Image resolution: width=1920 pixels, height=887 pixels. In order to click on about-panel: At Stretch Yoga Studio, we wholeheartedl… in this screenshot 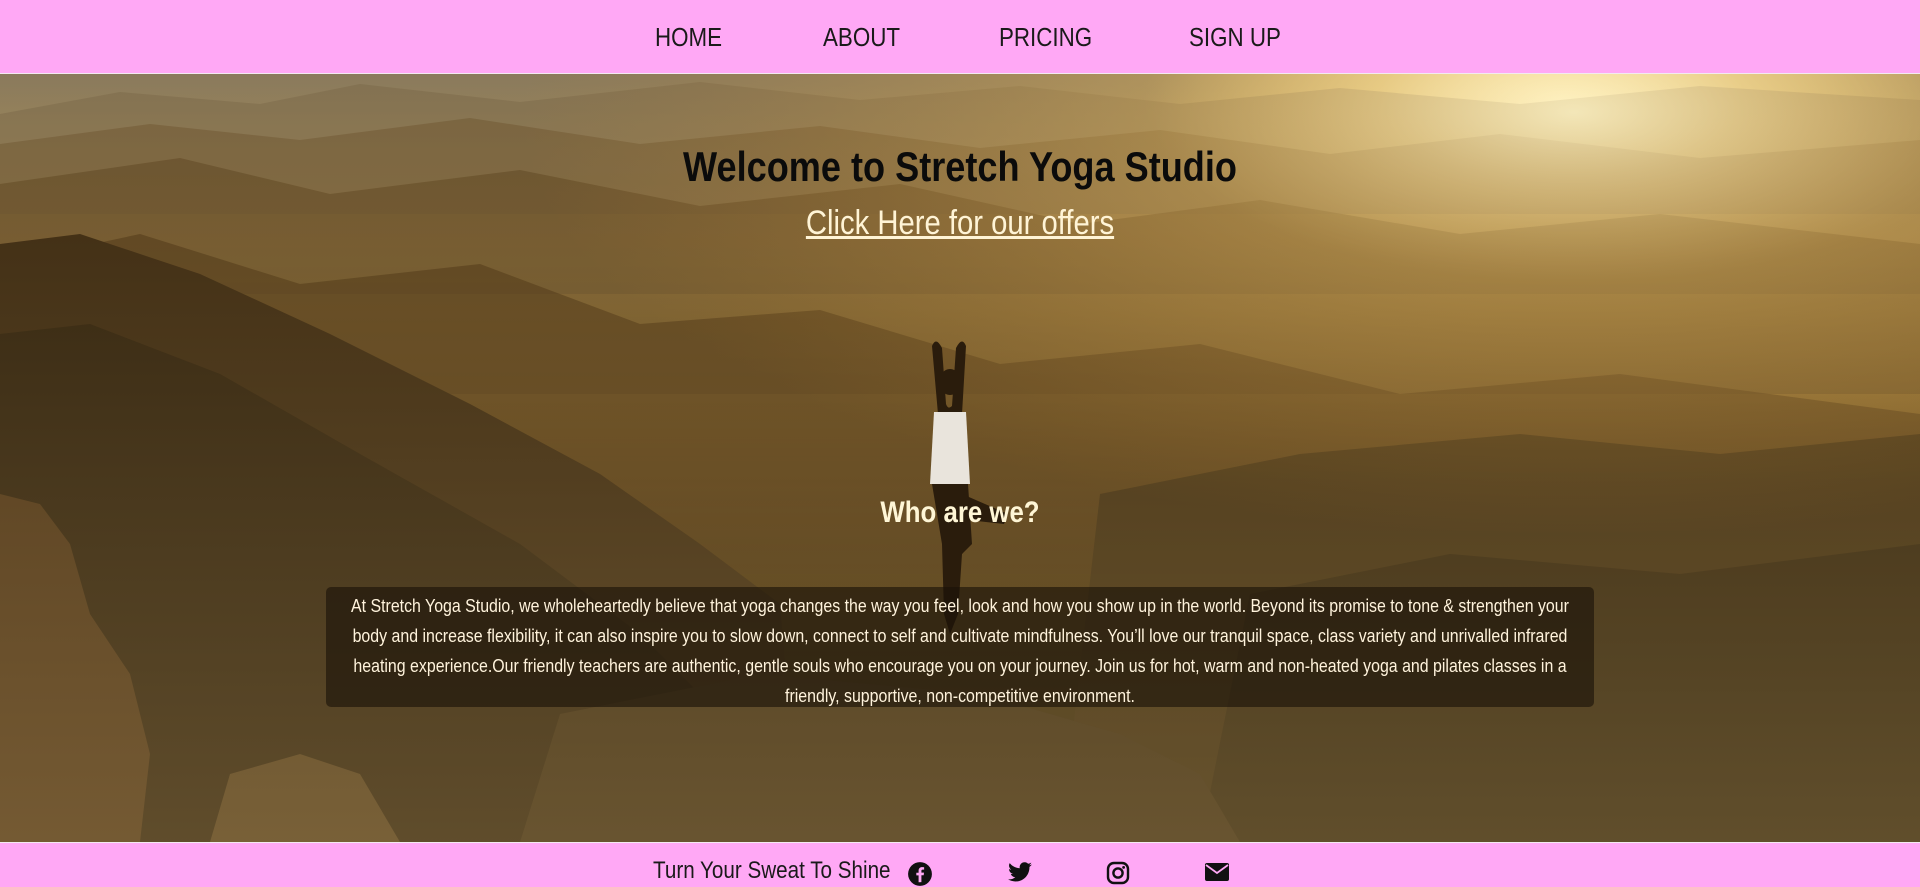, I will do `click(960, 647)`.